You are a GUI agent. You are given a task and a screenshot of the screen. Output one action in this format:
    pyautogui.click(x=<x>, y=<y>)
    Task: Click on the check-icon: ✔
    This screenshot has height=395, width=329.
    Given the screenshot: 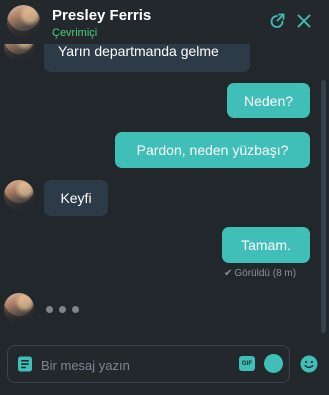 What is the action you would take?
    pyautogui.click(x=228, y=273)
    